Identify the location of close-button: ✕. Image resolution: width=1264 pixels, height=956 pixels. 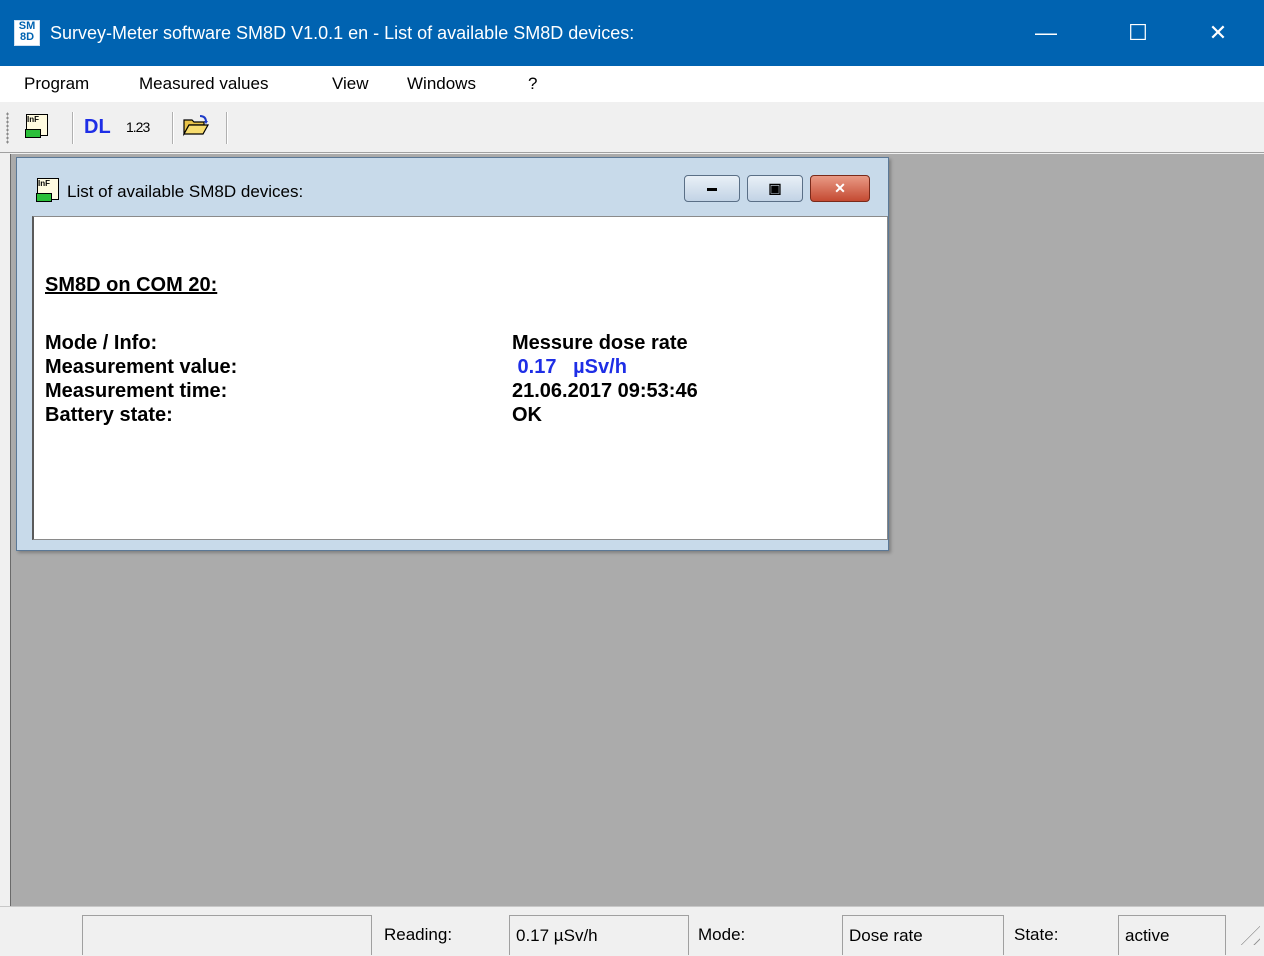
(1218, 33).